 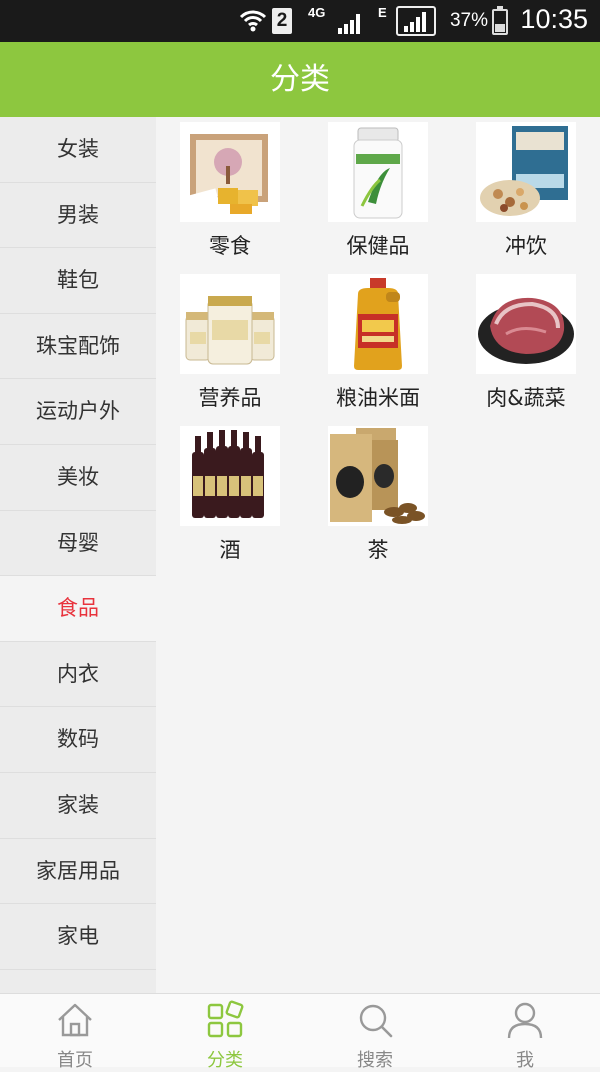 I want to click on subcategory-wine: 酒, so click(x=230, y=501).